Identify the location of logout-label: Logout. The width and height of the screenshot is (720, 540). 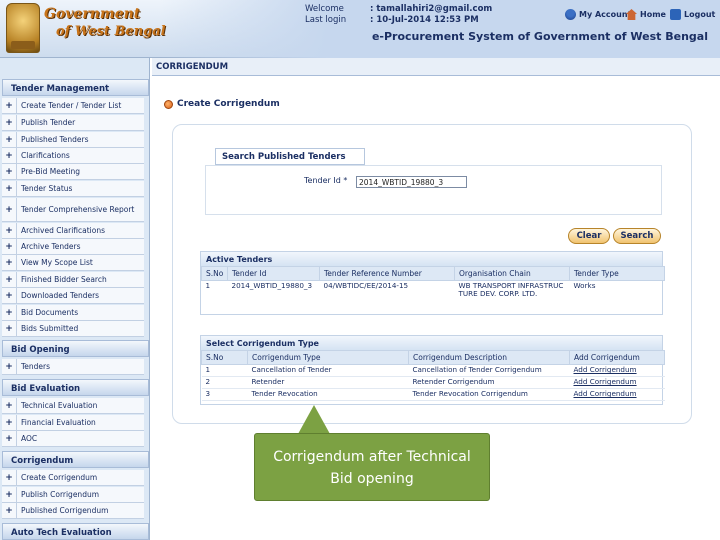
(700, 14).